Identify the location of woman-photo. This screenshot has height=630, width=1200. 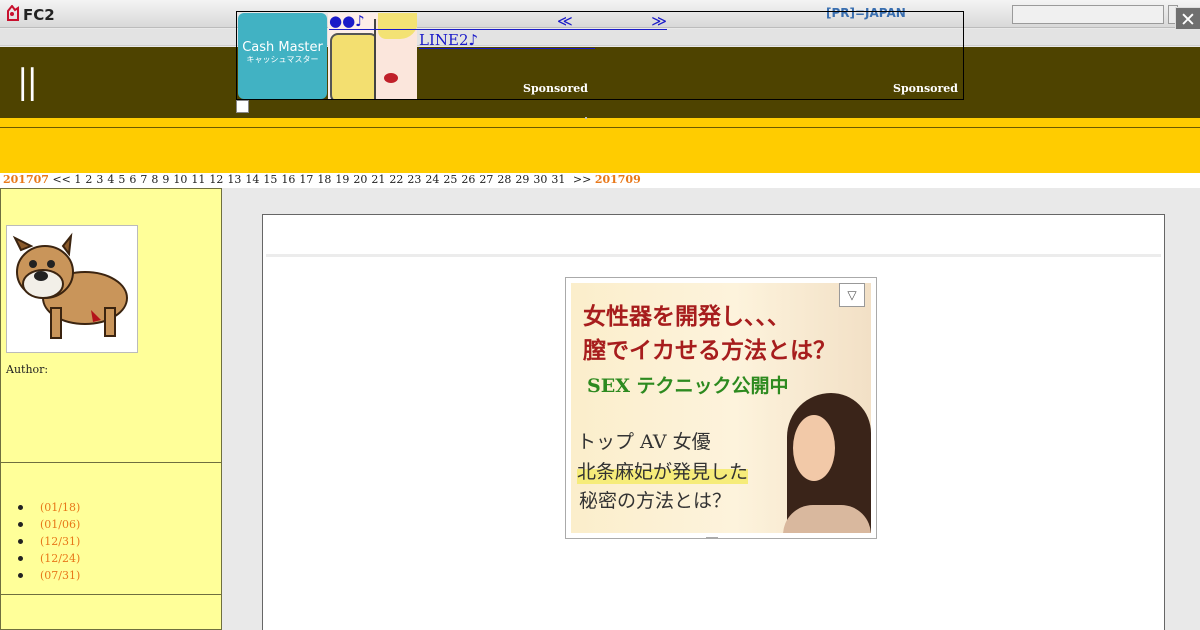
(826, 463).